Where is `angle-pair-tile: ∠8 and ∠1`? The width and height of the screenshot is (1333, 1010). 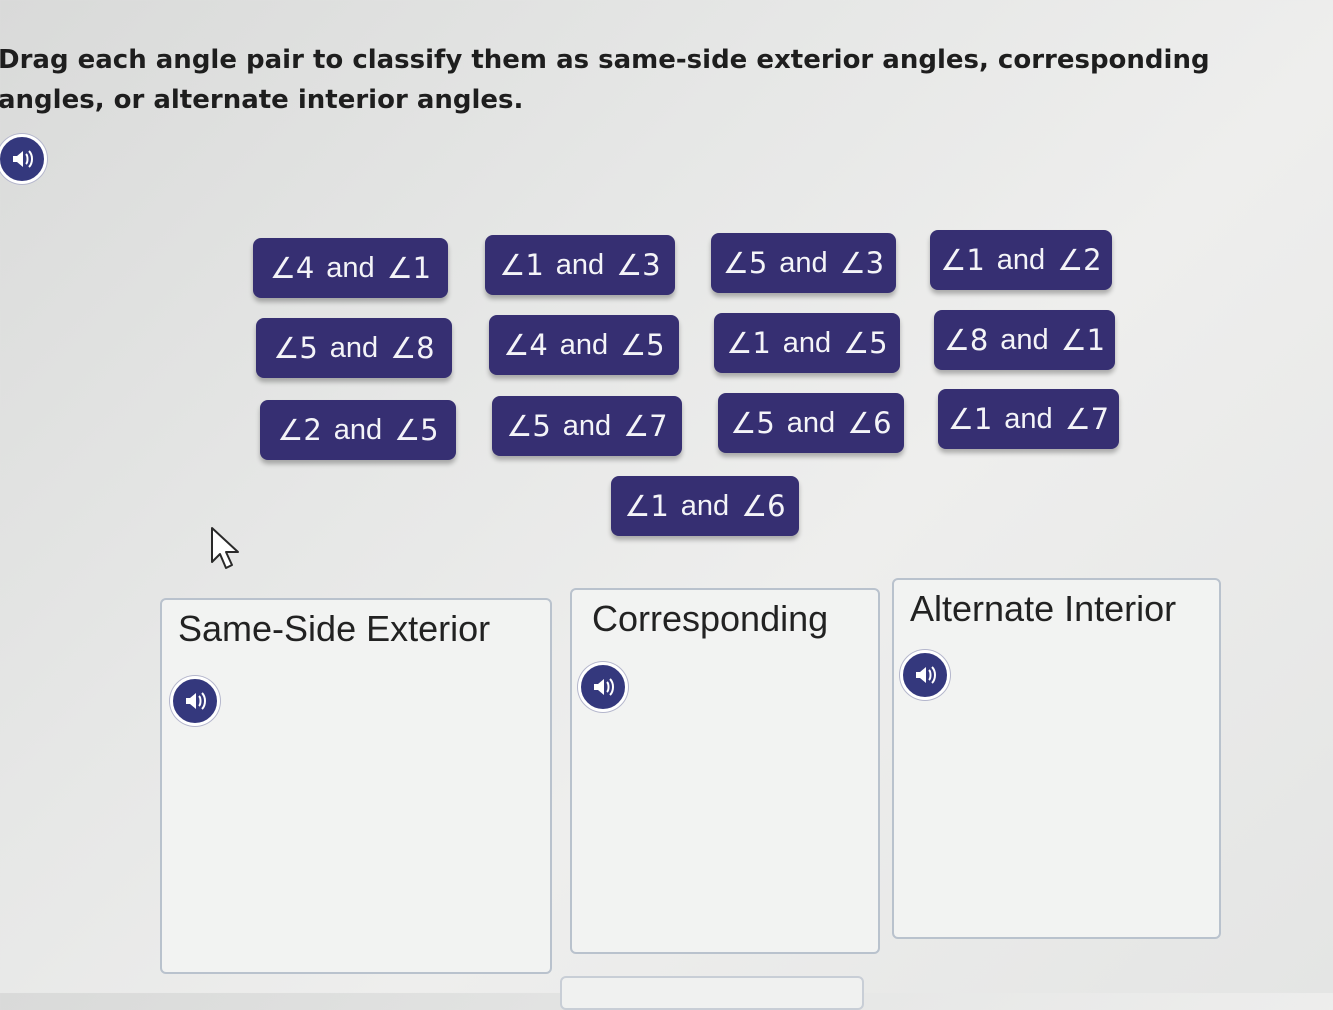 angle-pair-tile: ∠8 and ∠1 is located at coordinates (1024, 340).